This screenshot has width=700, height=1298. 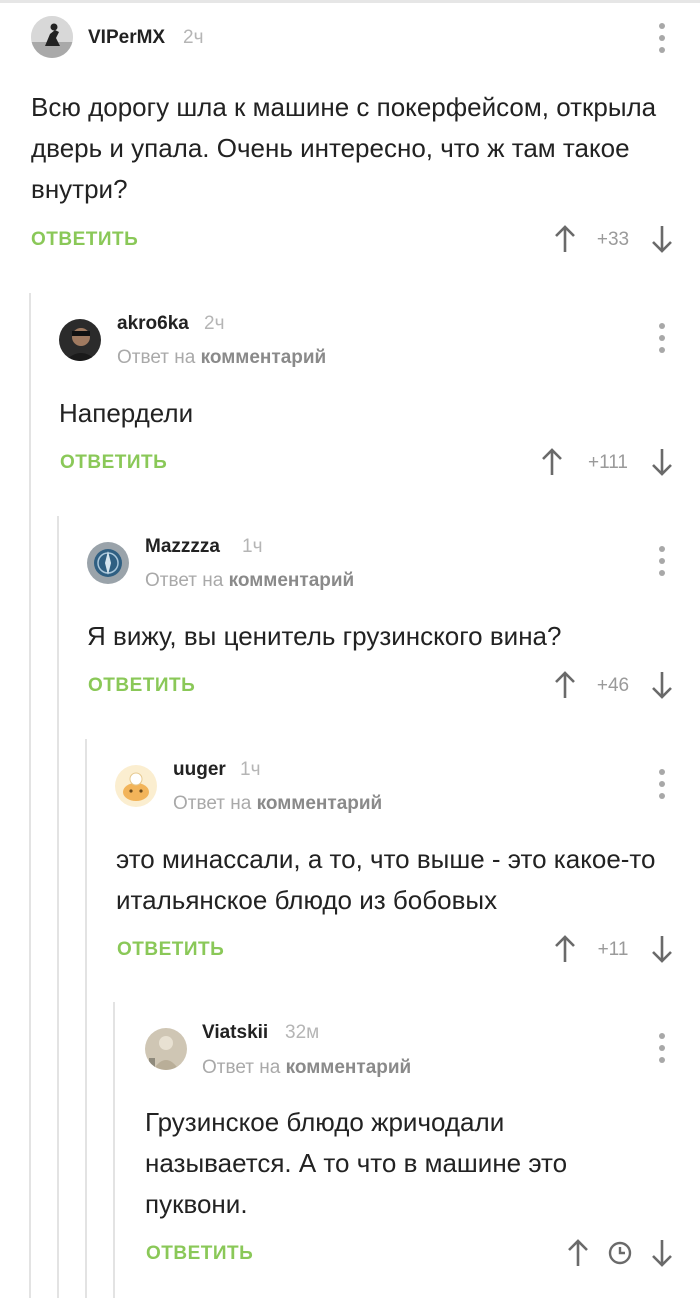 I want to click on avatar-cartoon-icon, so click(x=136, y=786).